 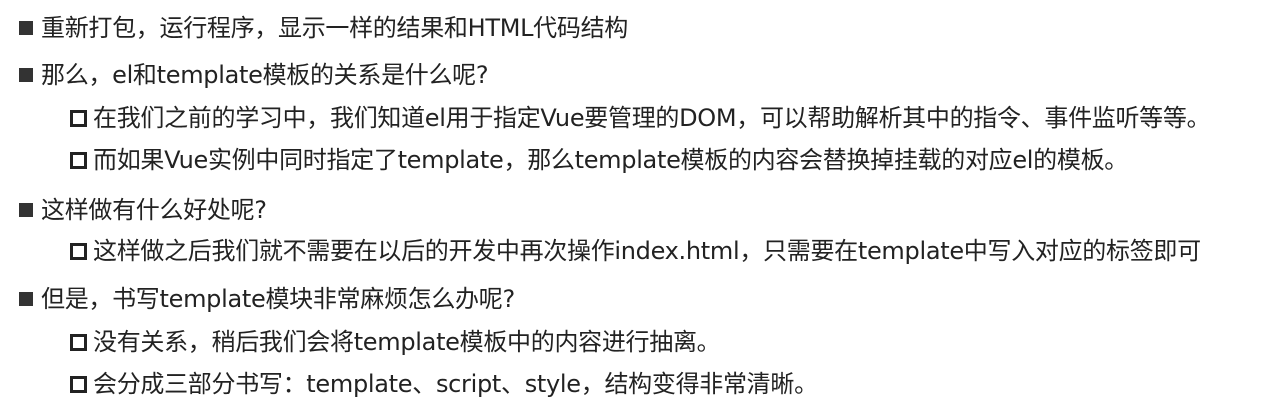 What do you see at coordinates (455, 384) in the screenshot?
I see `sub-bullet-text: 会分成三部分书写：template、script、style，结构变得非常清晰。` at bounding box center [455, 384].